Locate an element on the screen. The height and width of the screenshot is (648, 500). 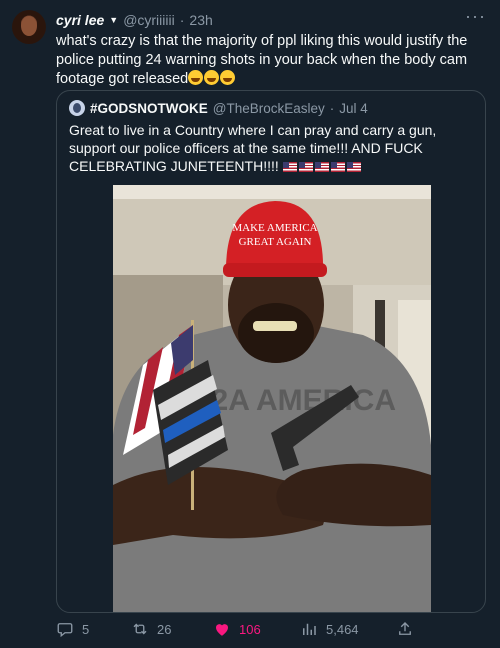
hat-text-line1: MAKE AMERICA is located at coordinates (274, 228).